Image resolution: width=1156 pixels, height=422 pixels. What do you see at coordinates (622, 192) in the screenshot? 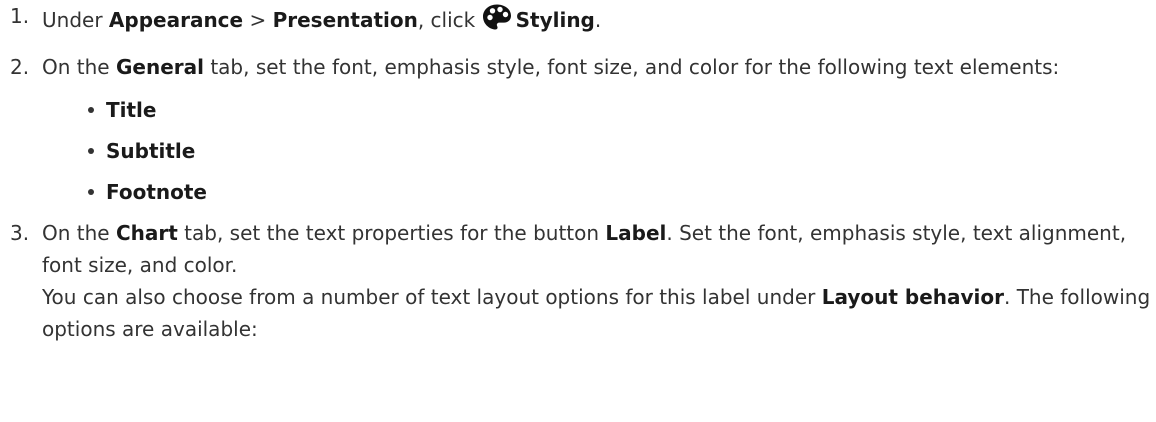
I see `list-item: Footnote` at bounding box center [622, 192].